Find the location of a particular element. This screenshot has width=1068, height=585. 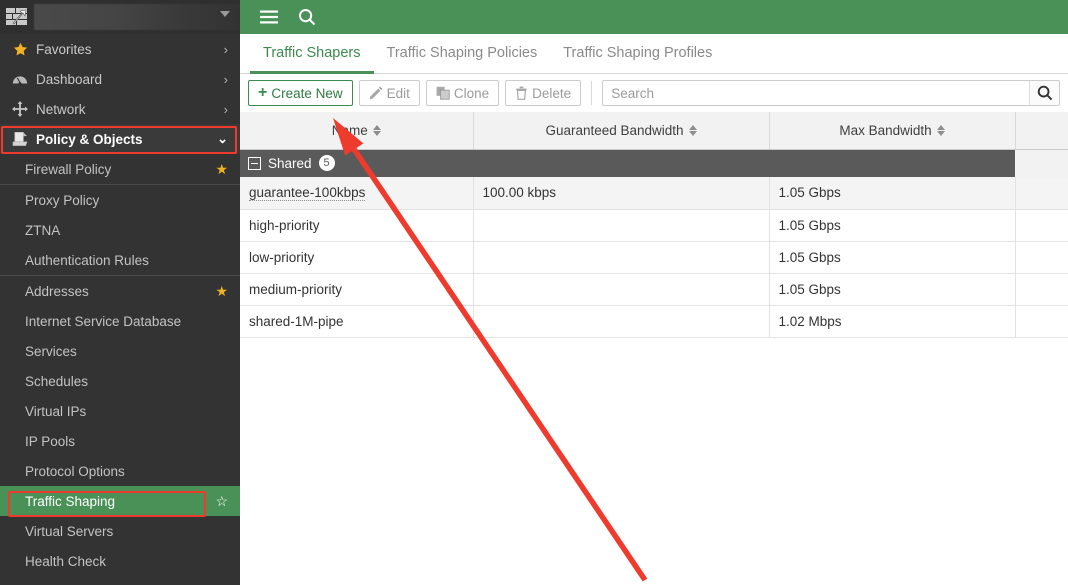

firewall-brick-icon is located at coordinates (17, 17).